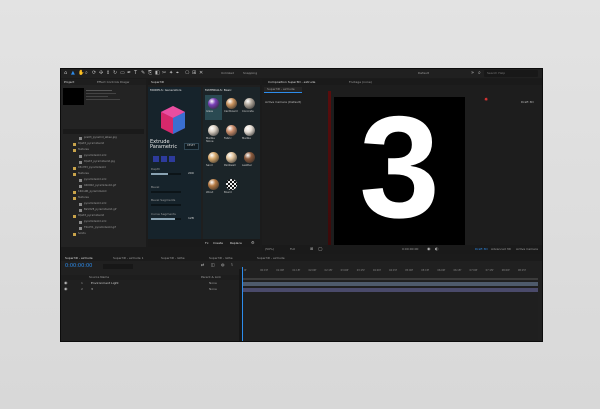 This screenshot has height=409, width=600. Describe the element at coordinates (501, 249) in the screenshot. I see `view-select: Advanced 3D` at that location.